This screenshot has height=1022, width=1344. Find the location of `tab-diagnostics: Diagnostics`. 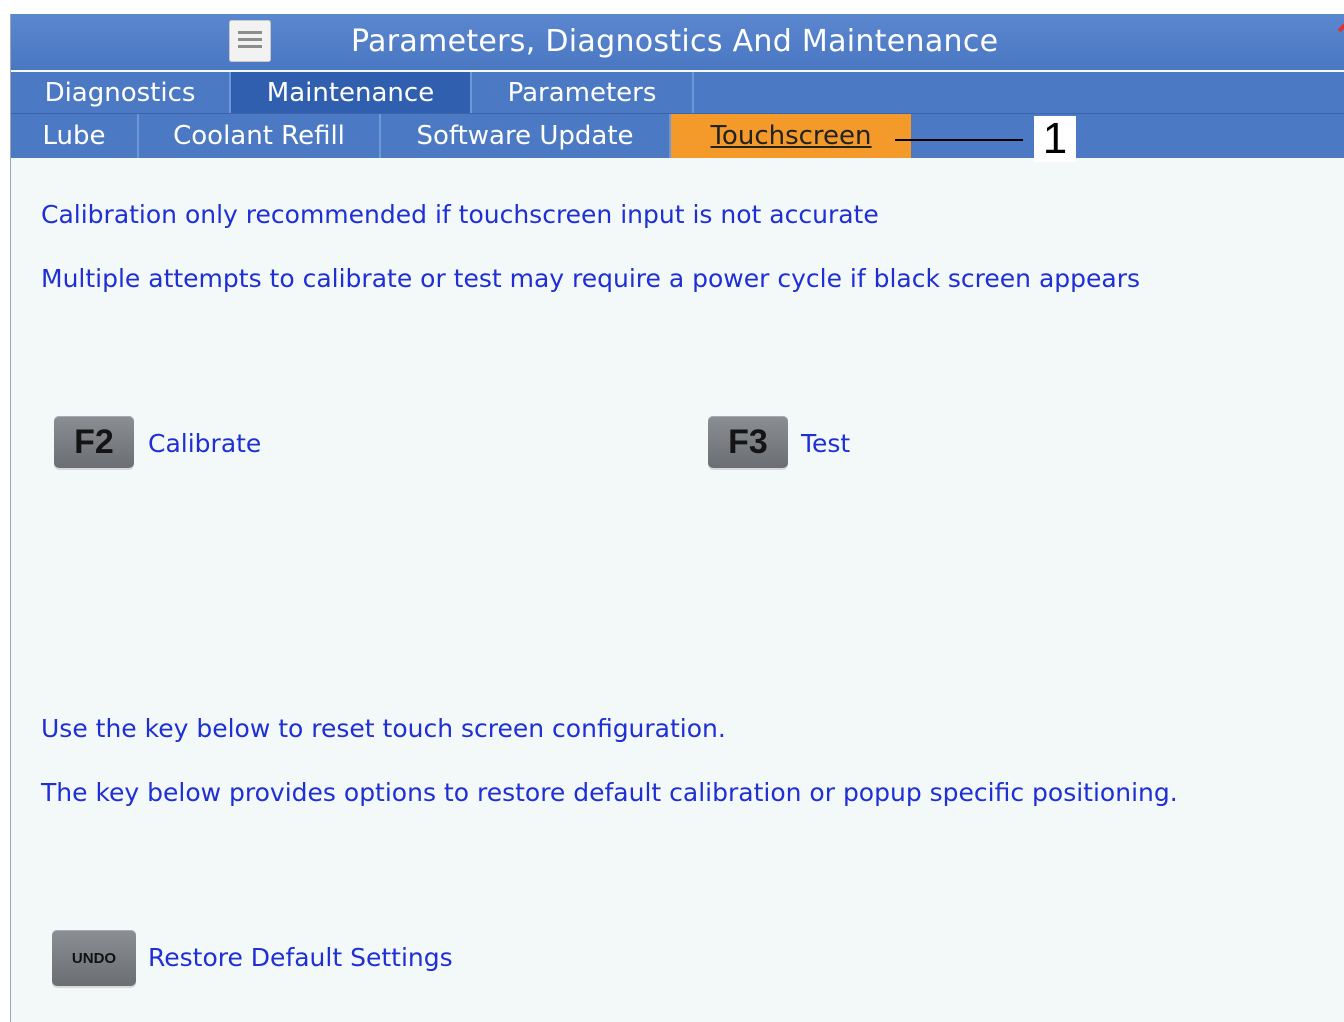

tab-diagnostics: Diagnostics is located at coordinates (121, 92).